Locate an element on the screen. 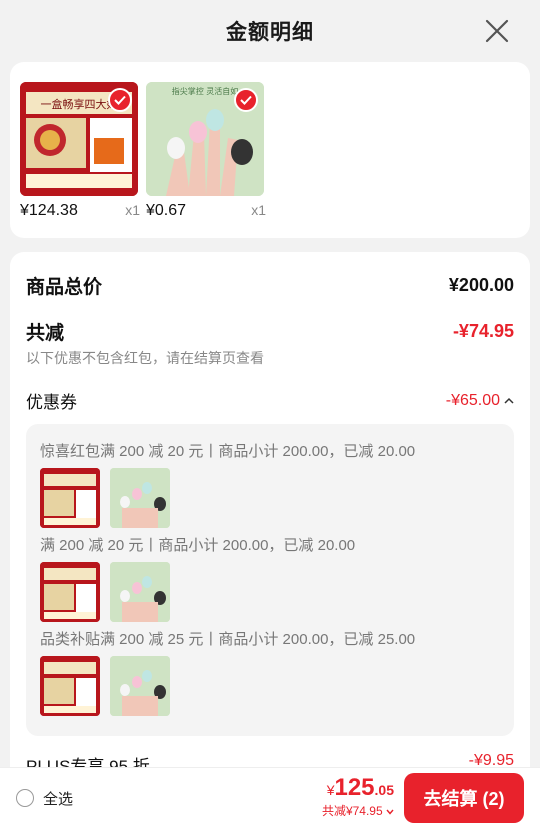 This screenshot has height=828, width=540. discount-note: 以下优惠不包含红包，请在结算页查看 is located at coordinates (145, 358).